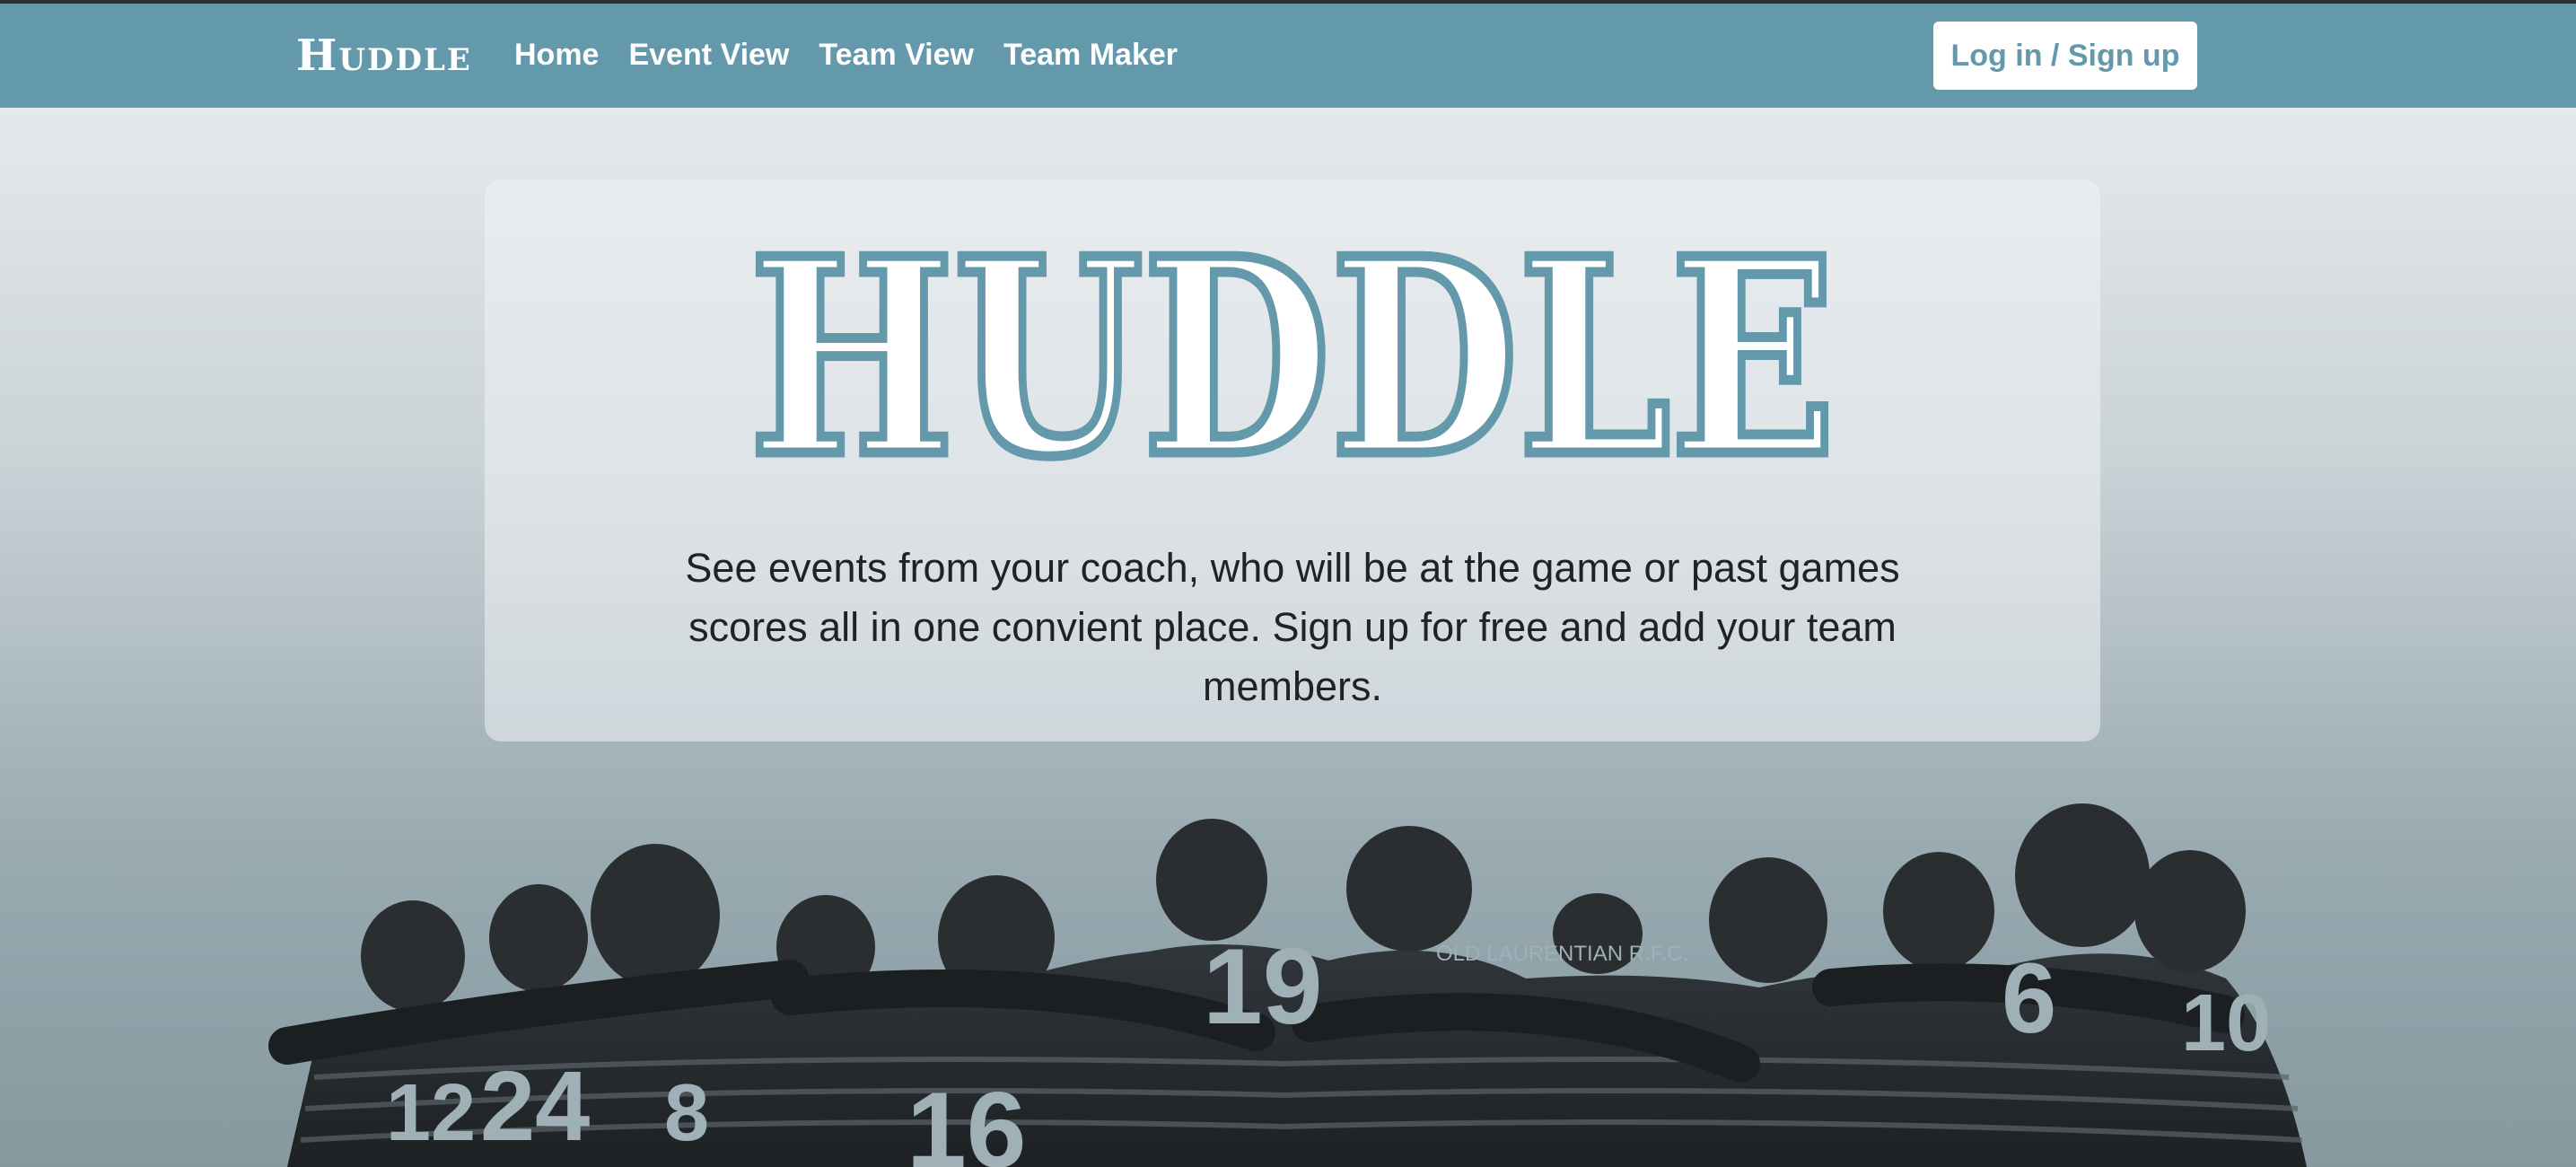 The width and height of the screenshot is (2576, 1167). I want to click on jersey-number-8: 8, so click(686, 1113).